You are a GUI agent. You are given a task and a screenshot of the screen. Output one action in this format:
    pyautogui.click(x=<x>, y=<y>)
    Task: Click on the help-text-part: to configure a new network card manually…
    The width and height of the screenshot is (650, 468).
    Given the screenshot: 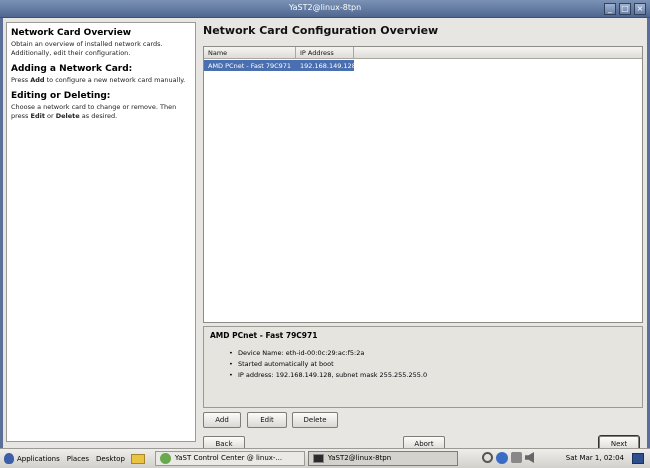 What is the action you would take?
    pyautogui.click(x=115, y=80)
    